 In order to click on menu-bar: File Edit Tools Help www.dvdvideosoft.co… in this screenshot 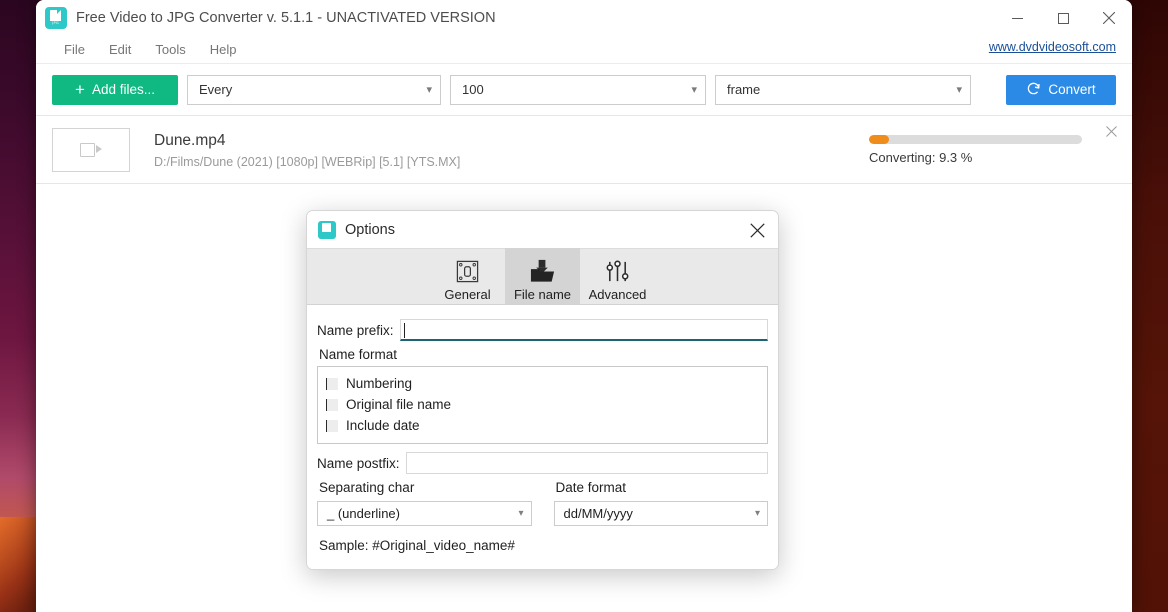, I will do `click(584, 50)`.